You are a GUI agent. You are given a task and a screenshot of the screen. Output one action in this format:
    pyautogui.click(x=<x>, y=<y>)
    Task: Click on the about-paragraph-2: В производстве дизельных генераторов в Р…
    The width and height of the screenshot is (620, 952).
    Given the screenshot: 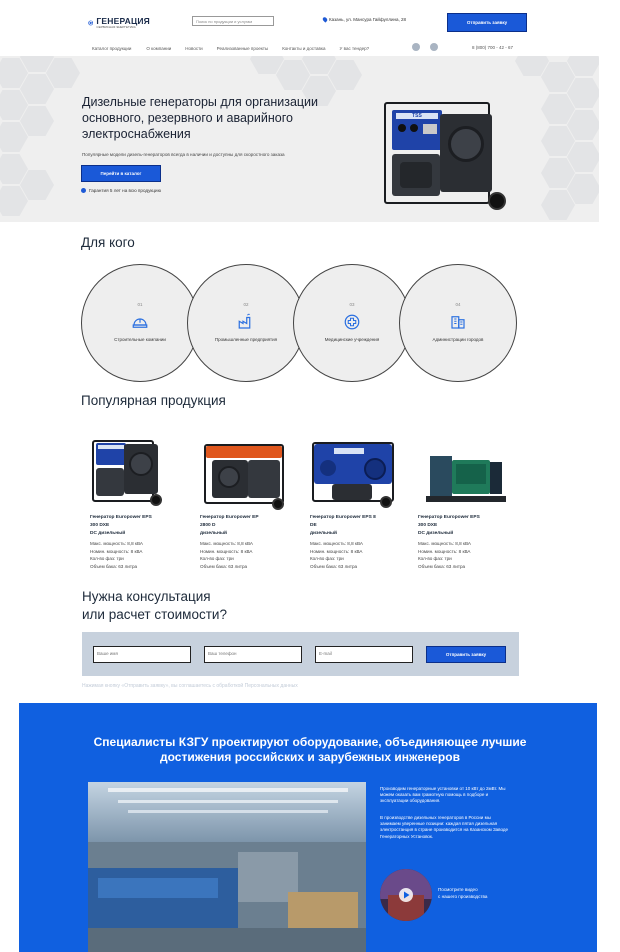 What is the action you would take?
    pyautogui.click(x=444, y=827)
    